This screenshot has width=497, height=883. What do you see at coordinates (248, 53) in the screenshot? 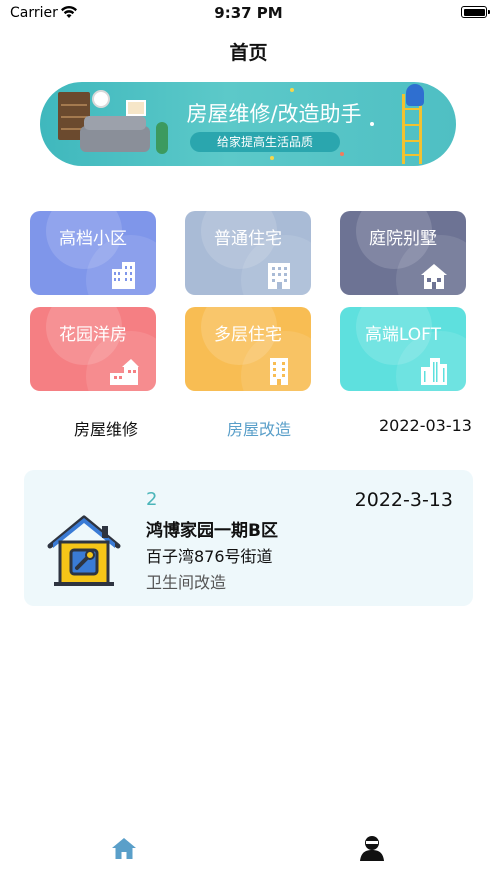
I see `page-title: 首页` at bounding box center [248, 53].